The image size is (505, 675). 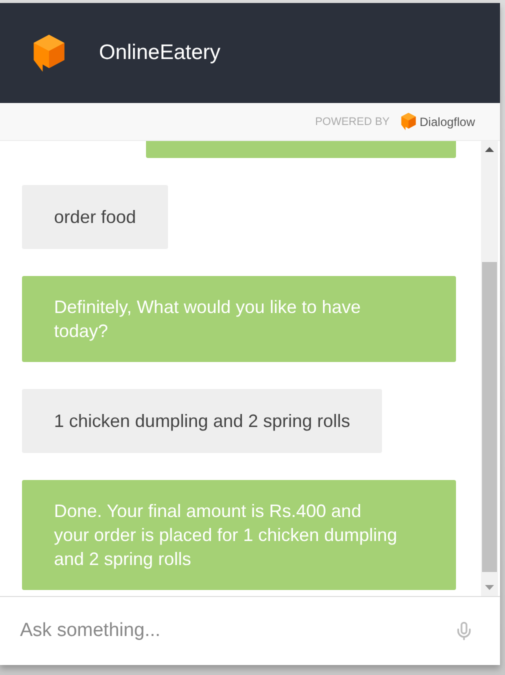 I want to click on scroll-up-arrow-icon, so click(x=489, y=149).